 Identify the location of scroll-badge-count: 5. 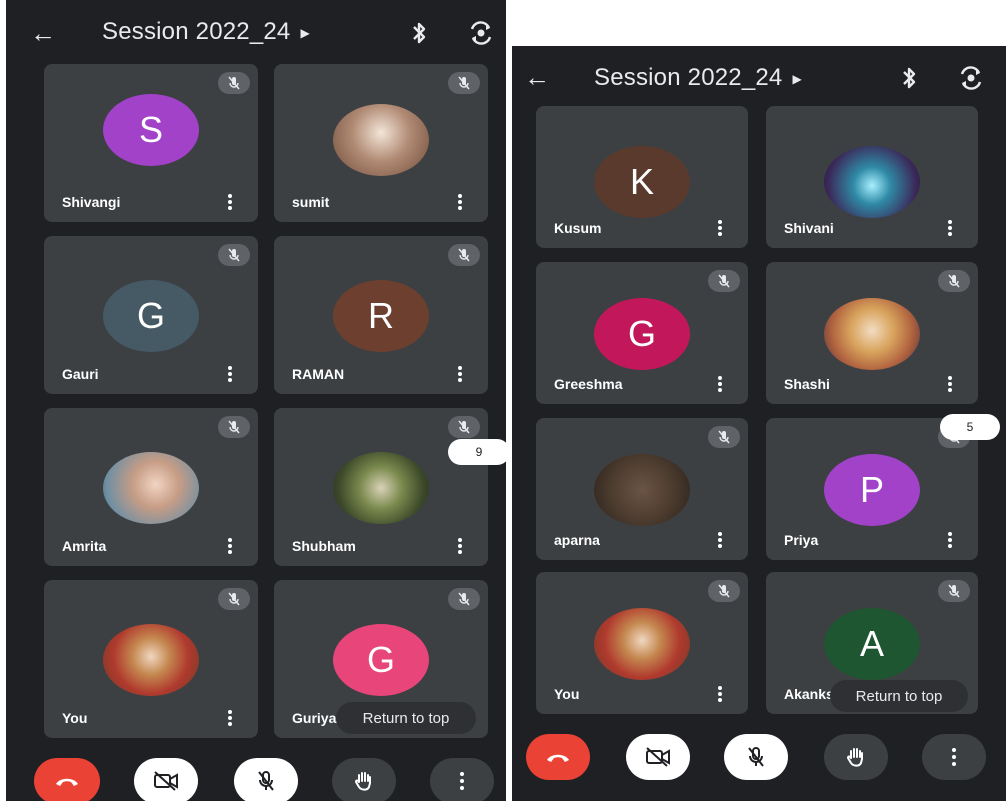
(970, 427).